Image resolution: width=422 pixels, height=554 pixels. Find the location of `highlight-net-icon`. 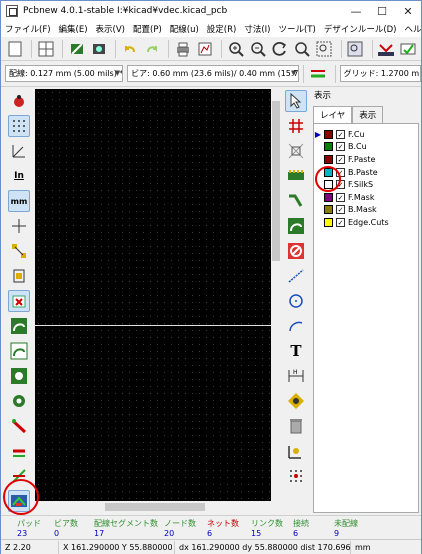

highlight-net-icon is located at coordinates (296, 126).